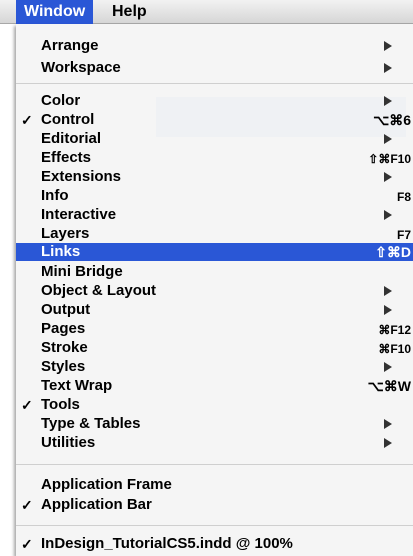 This screenshot has height=556, width=413. Describe the element at coordinates (214, 215) in the screenshot. I see `menu-item-interactive: Interactive` at that location.